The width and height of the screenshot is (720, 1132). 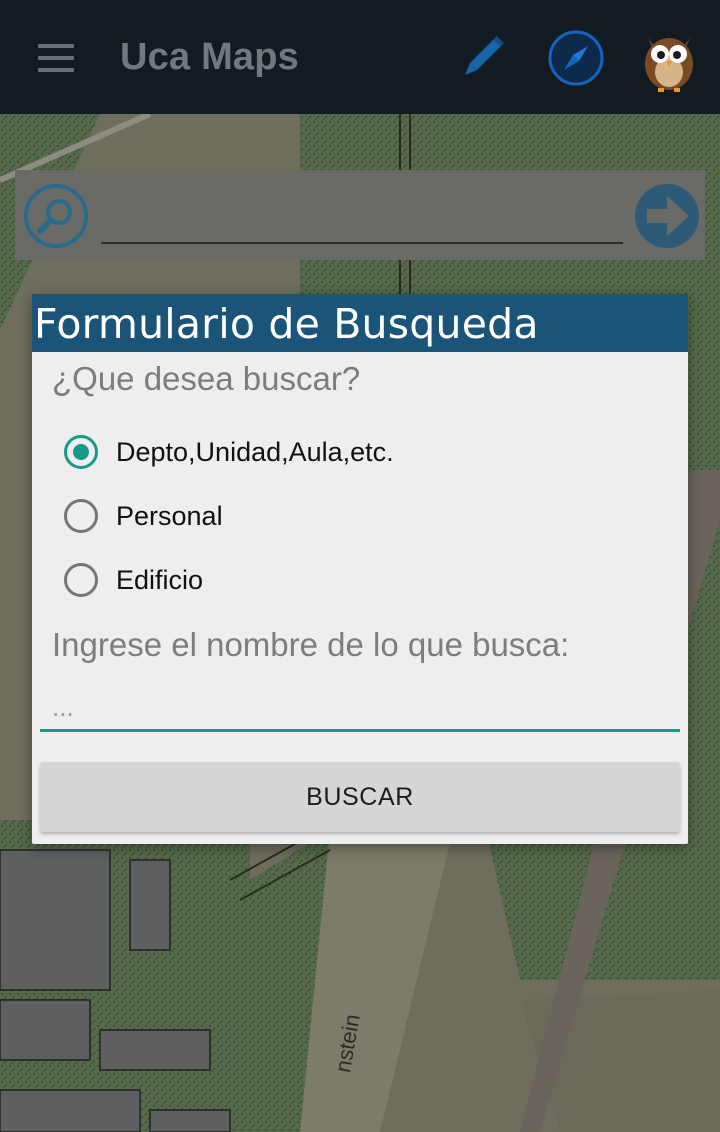 I want to click on radio-option-label: Depto,Unidad,Aula,etc., so click(x=255, y=452).